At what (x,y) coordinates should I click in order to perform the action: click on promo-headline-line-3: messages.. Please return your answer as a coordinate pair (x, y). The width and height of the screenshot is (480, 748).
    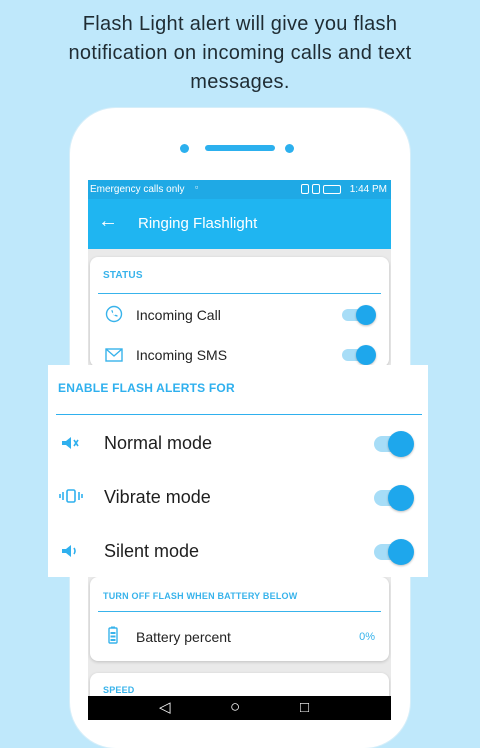
    Looking at the image, I should click on (240, 82).